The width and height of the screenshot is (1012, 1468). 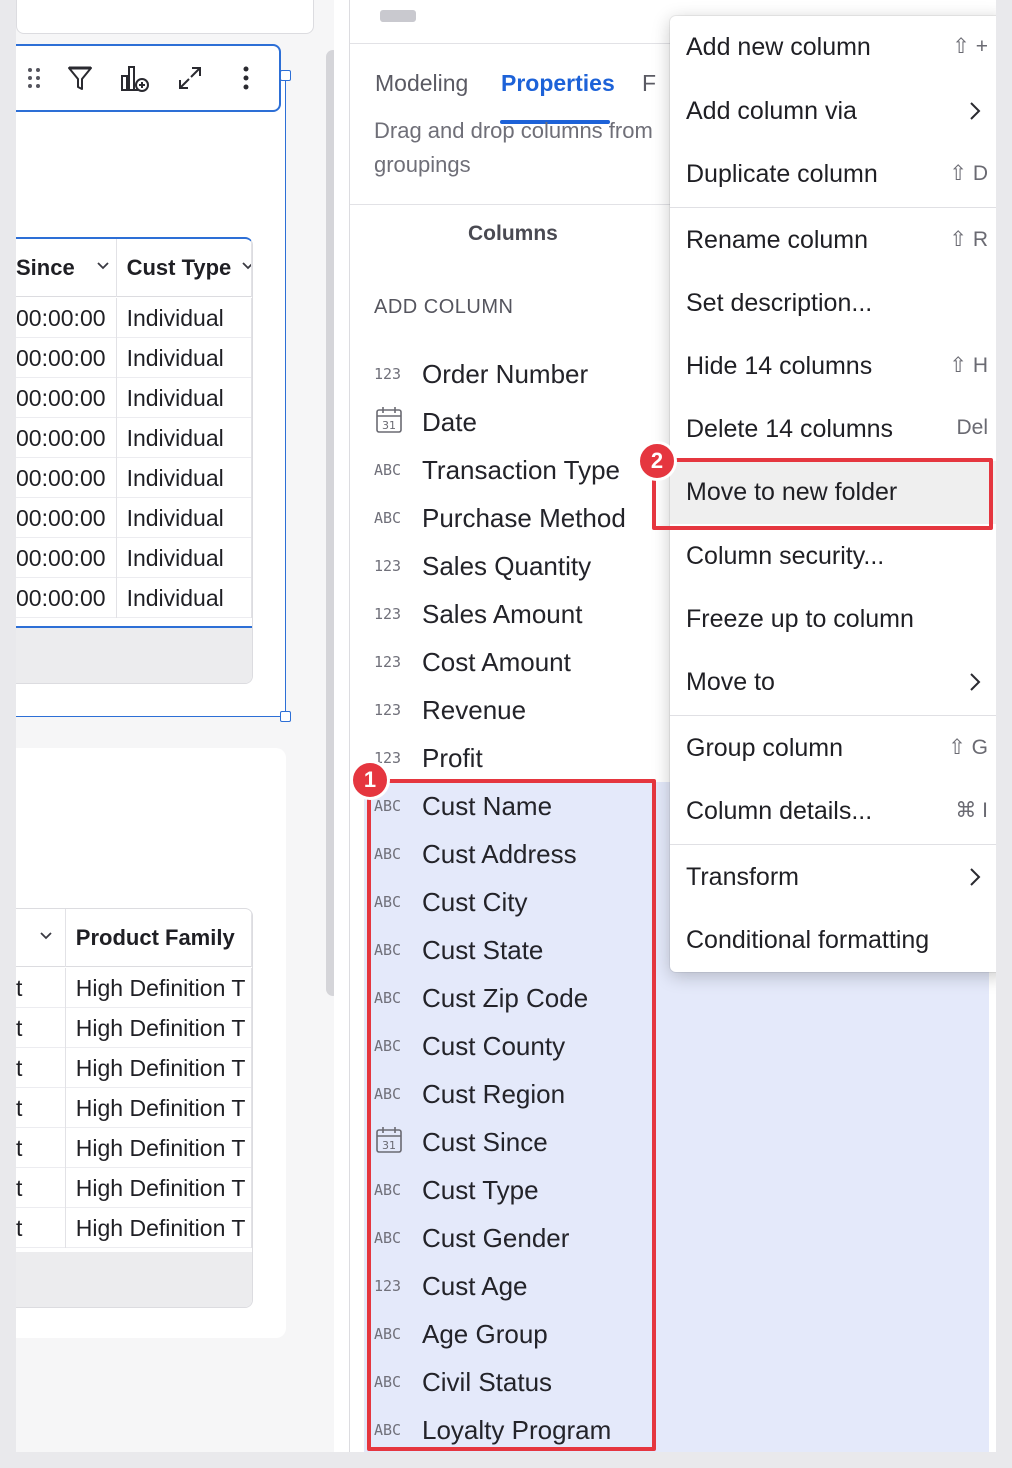 What do you see at coordinates (389, 425) in the screenshot?
I see `svg-text: 31` at bounding box center [389, 425].